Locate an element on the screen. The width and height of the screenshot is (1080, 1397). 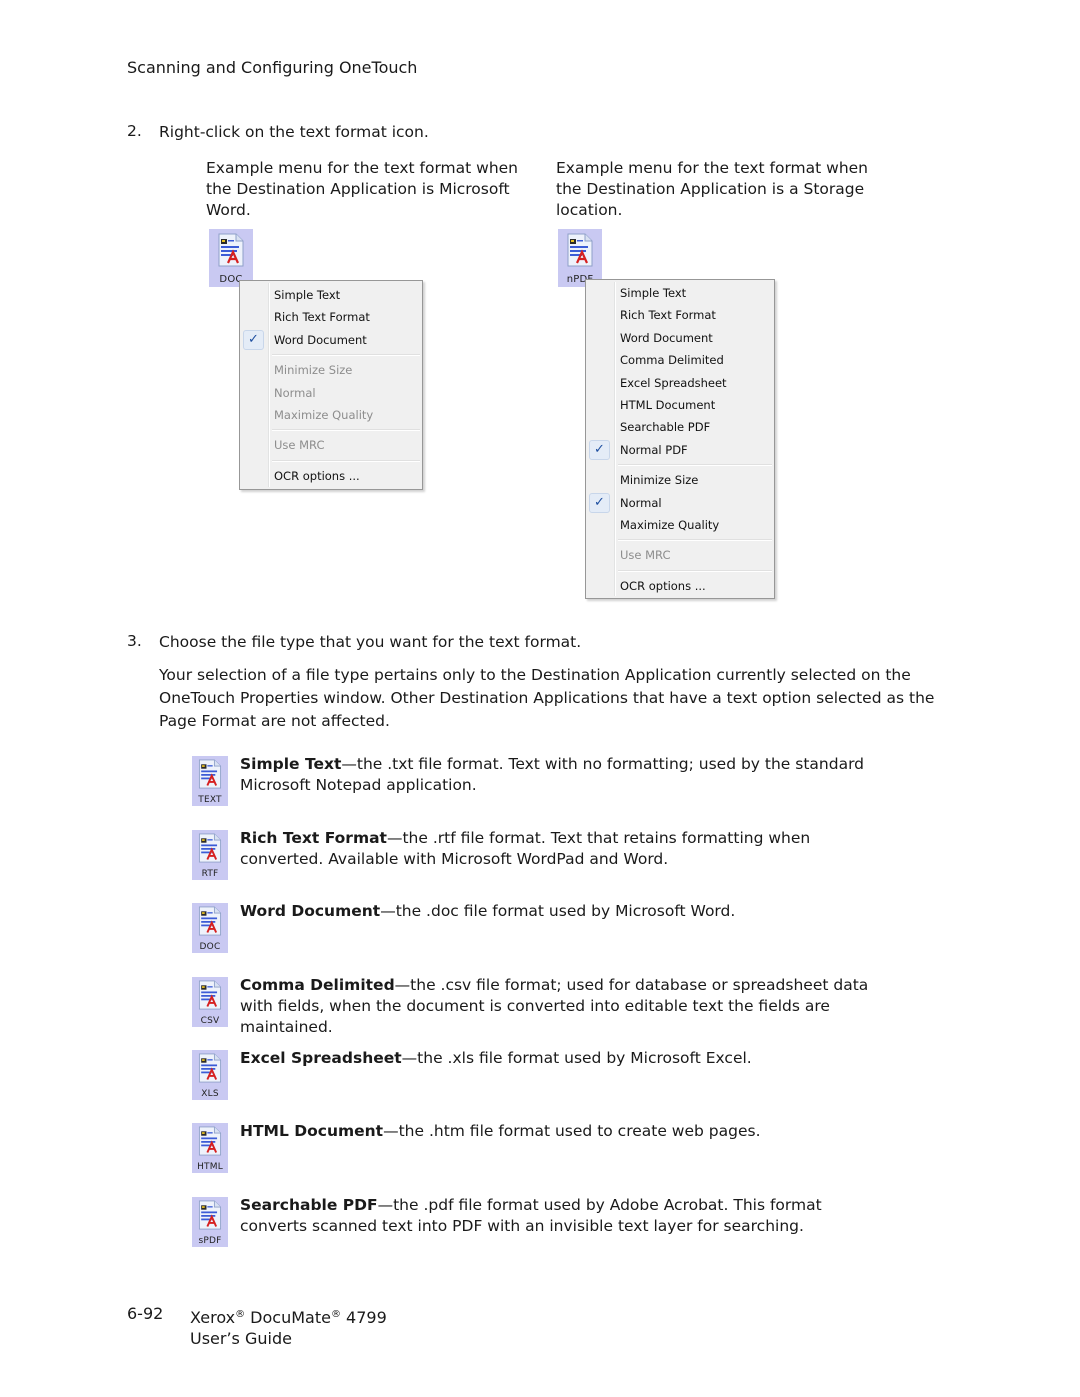
icon-label: CSV is located at coordinates (210, 1021).